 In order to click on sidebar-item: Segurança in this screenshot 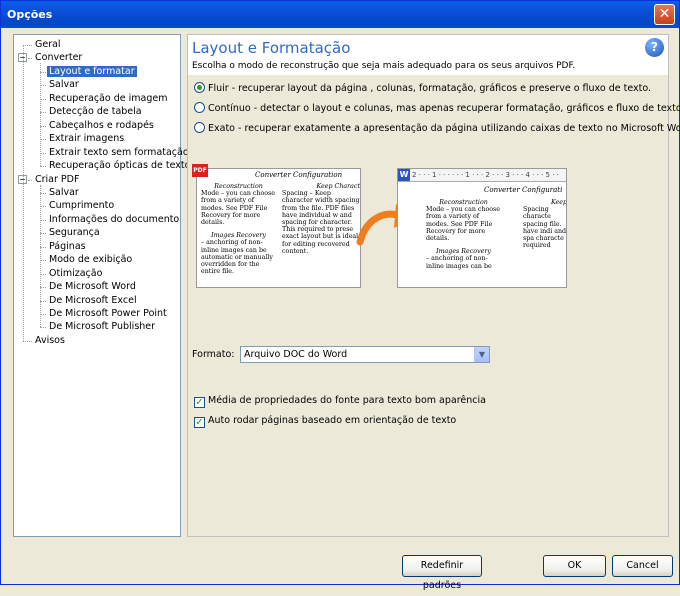, I will do `click(74, 232)`.